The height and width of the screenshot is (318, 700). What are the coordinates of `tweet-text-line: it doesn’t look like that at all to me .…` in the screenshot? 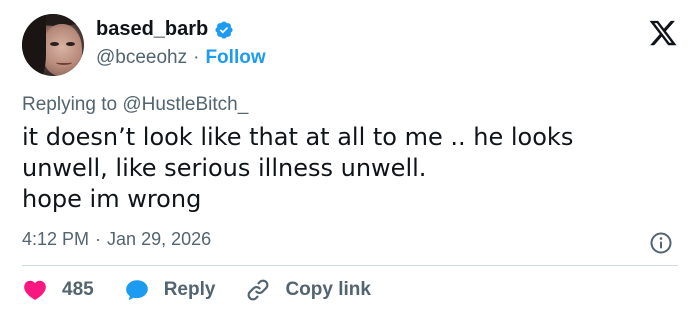 It's located at (298, 137).